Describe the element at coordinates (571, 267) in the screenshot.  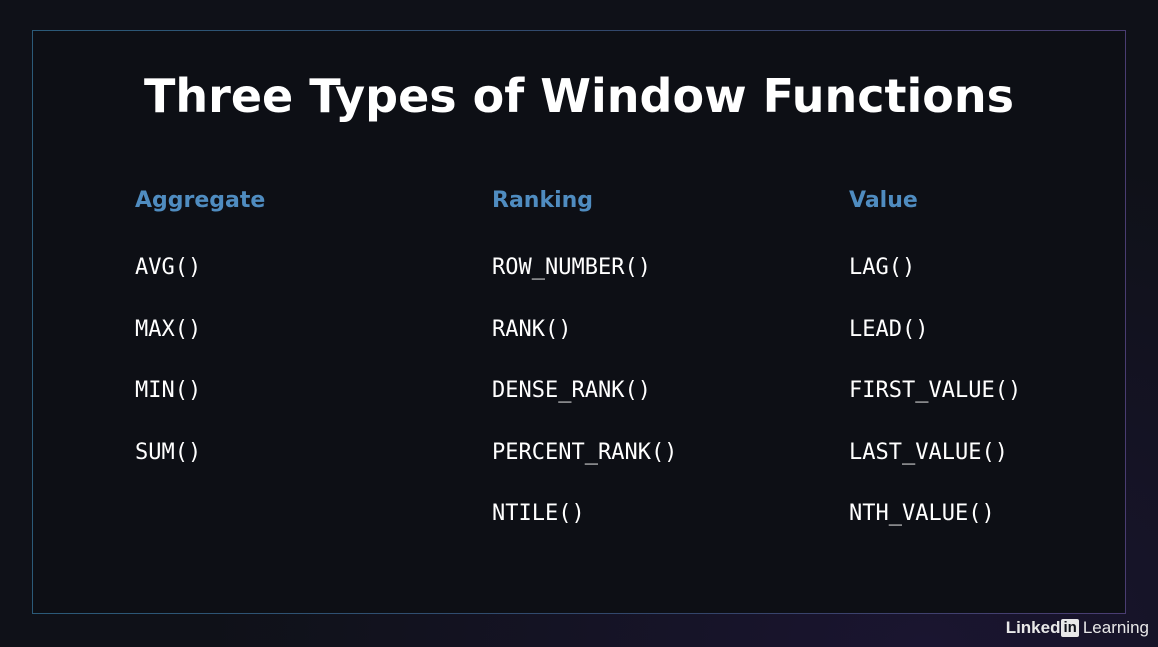
I see `function-item: ROW_NUMBER()` at that location.